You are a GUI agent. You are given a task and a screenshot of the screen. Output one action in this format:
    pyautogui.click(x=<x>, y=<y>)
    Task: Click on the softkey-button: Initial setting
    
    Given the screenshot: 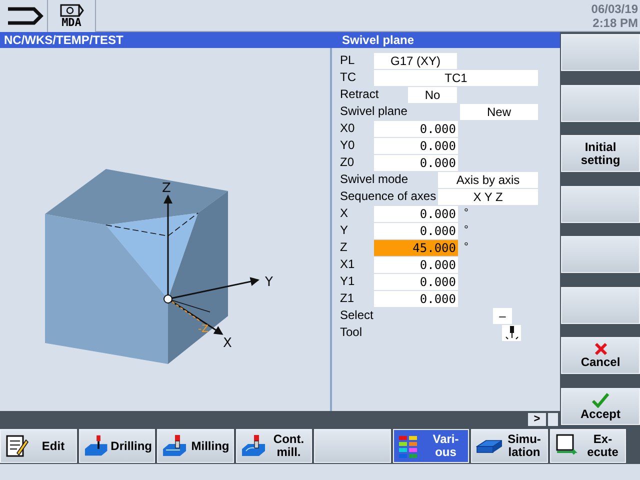 What is the action you would take?
    pyautogui.click(x=600, y=153)
    